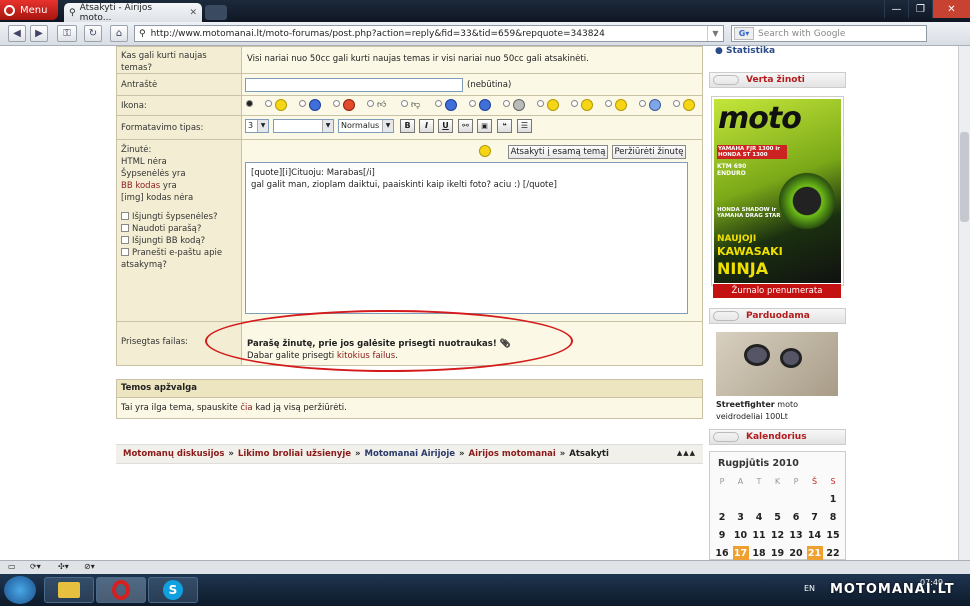 The width and height of the screenshot is (970, 606). Describe the element at coordinates (512, 454) in the screenshot. I see `breadcrumb-link: Airijos motomanai` at that location.